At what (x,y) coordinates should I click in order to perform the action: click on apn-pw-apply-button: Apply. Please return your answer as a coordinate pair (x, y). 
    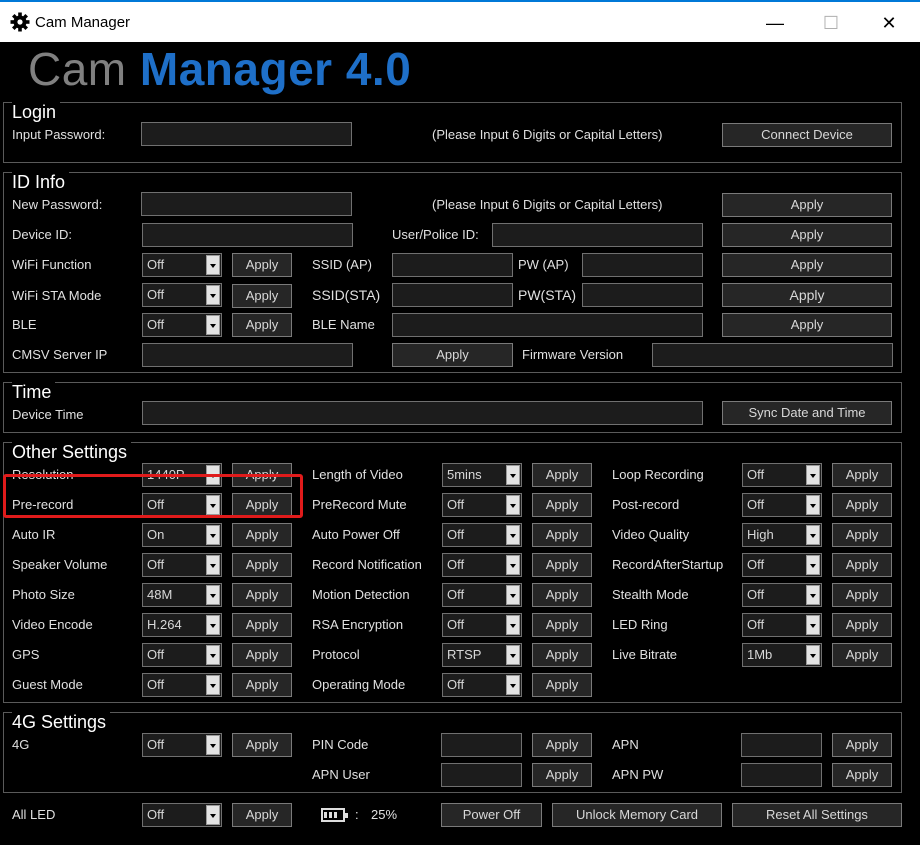
    Looking at the image, I should click on (862, 775).